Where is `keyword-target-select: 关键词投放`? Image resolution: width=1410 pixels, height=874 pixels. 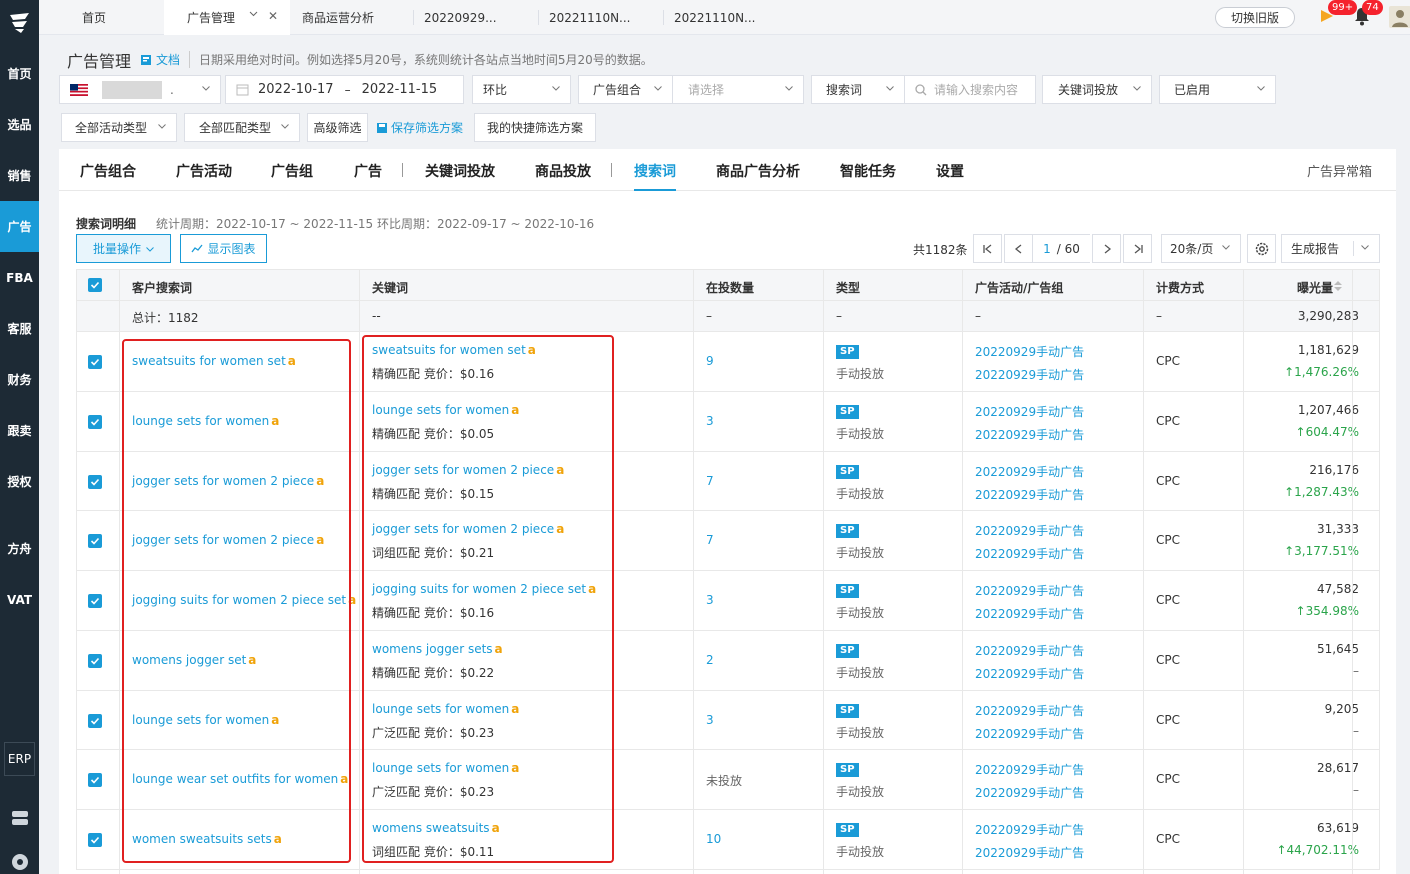 keyword-target-select: 关键词投放 is located at coordinates (1097, 89).